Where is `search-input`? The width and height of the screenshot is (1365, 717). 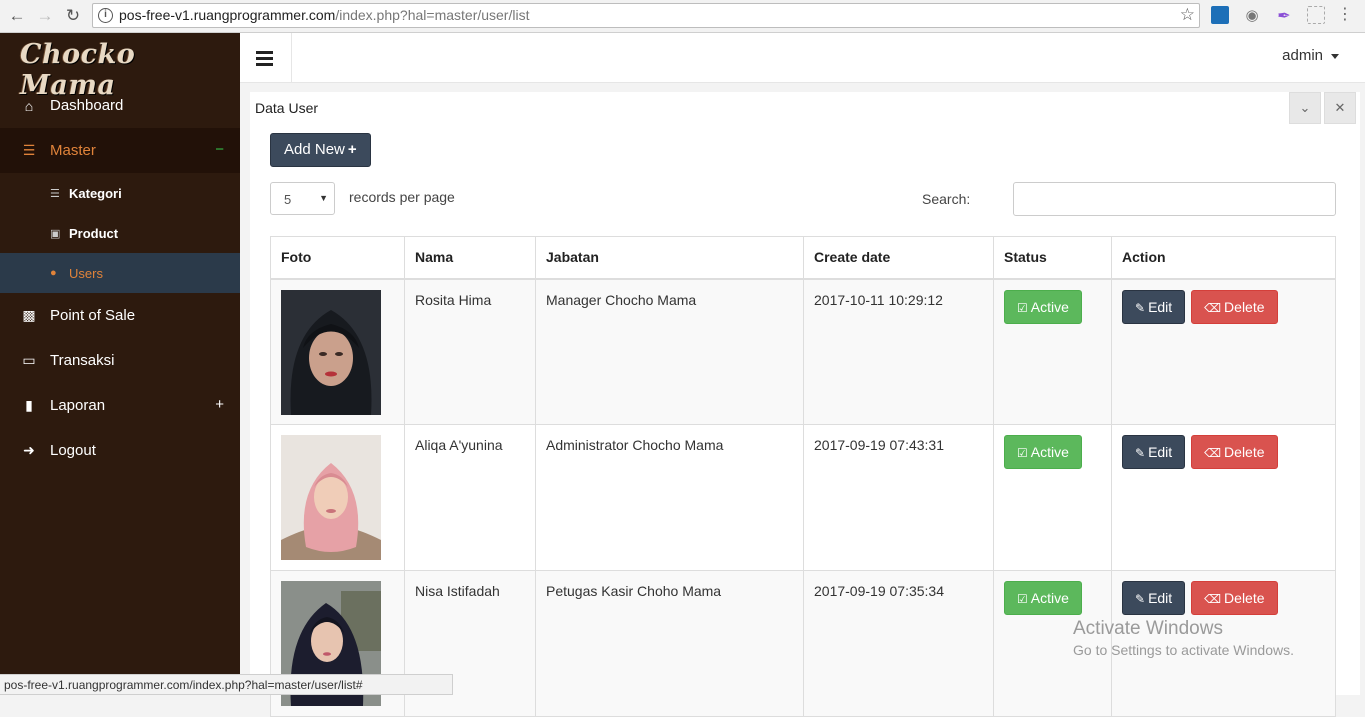 search-input is located at coordinates (1174, 199).